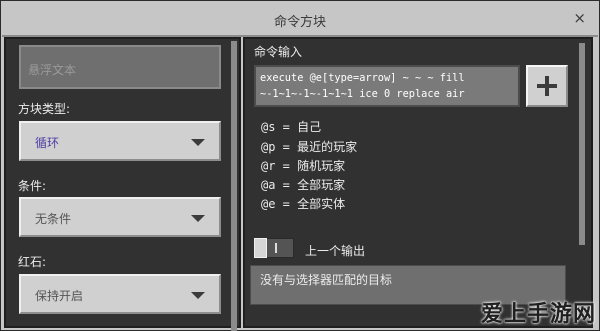 This screenshot has width=600, height=331. Describe the element at coordinates (362, 94) in the screenshot. I see `command-line-2: ~-1~1~-1~-1~1~1 ice 0 replace air` at that location.